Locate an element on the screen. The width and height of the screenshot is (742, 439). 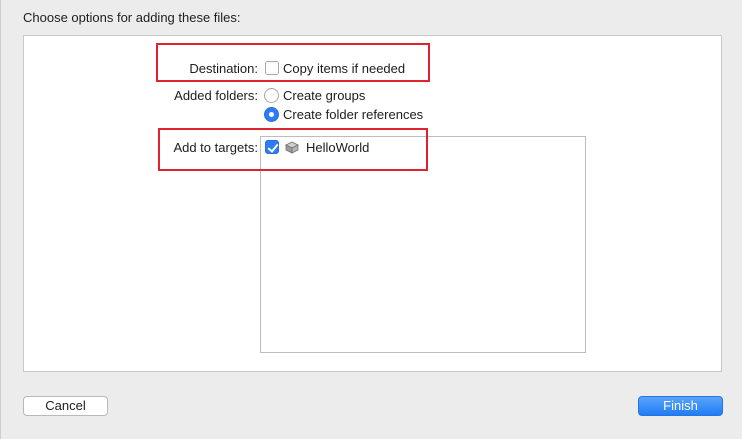
cancel-button: Cancel is located at coordinates (65, 406).